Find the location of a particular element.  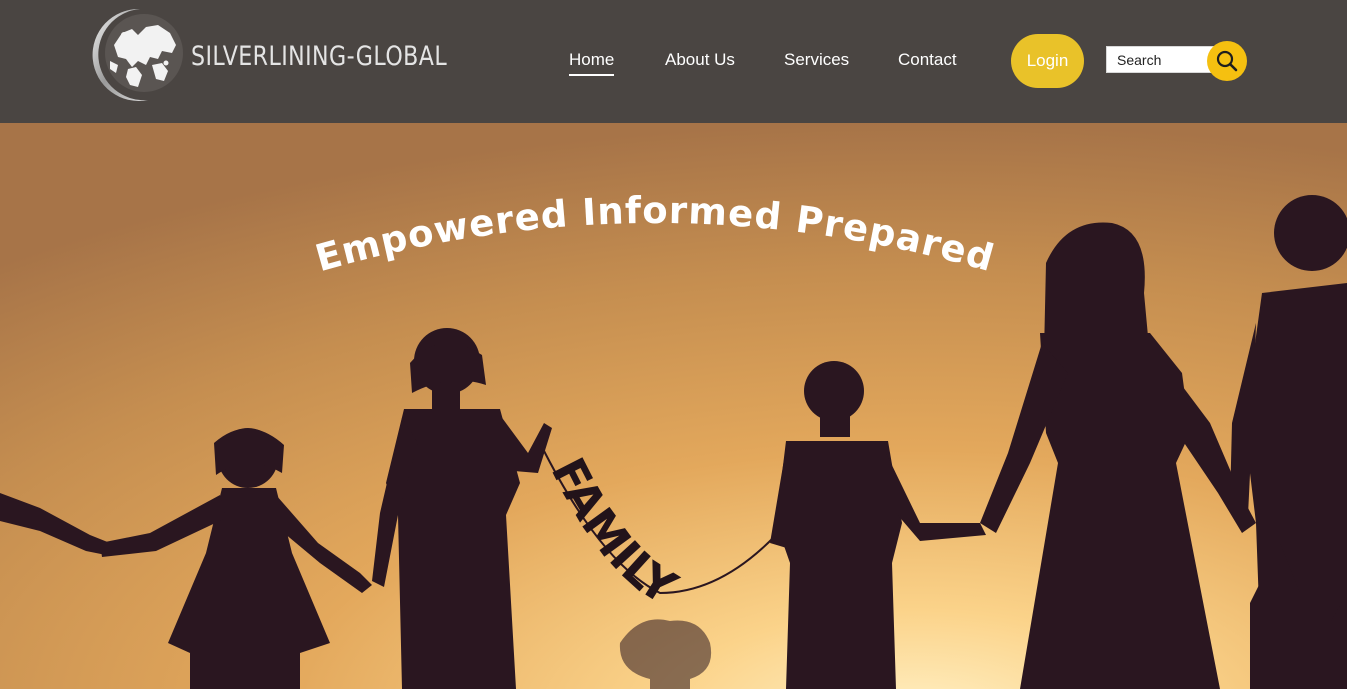

nav-services-link: Services is located at coordinates (816, 61).